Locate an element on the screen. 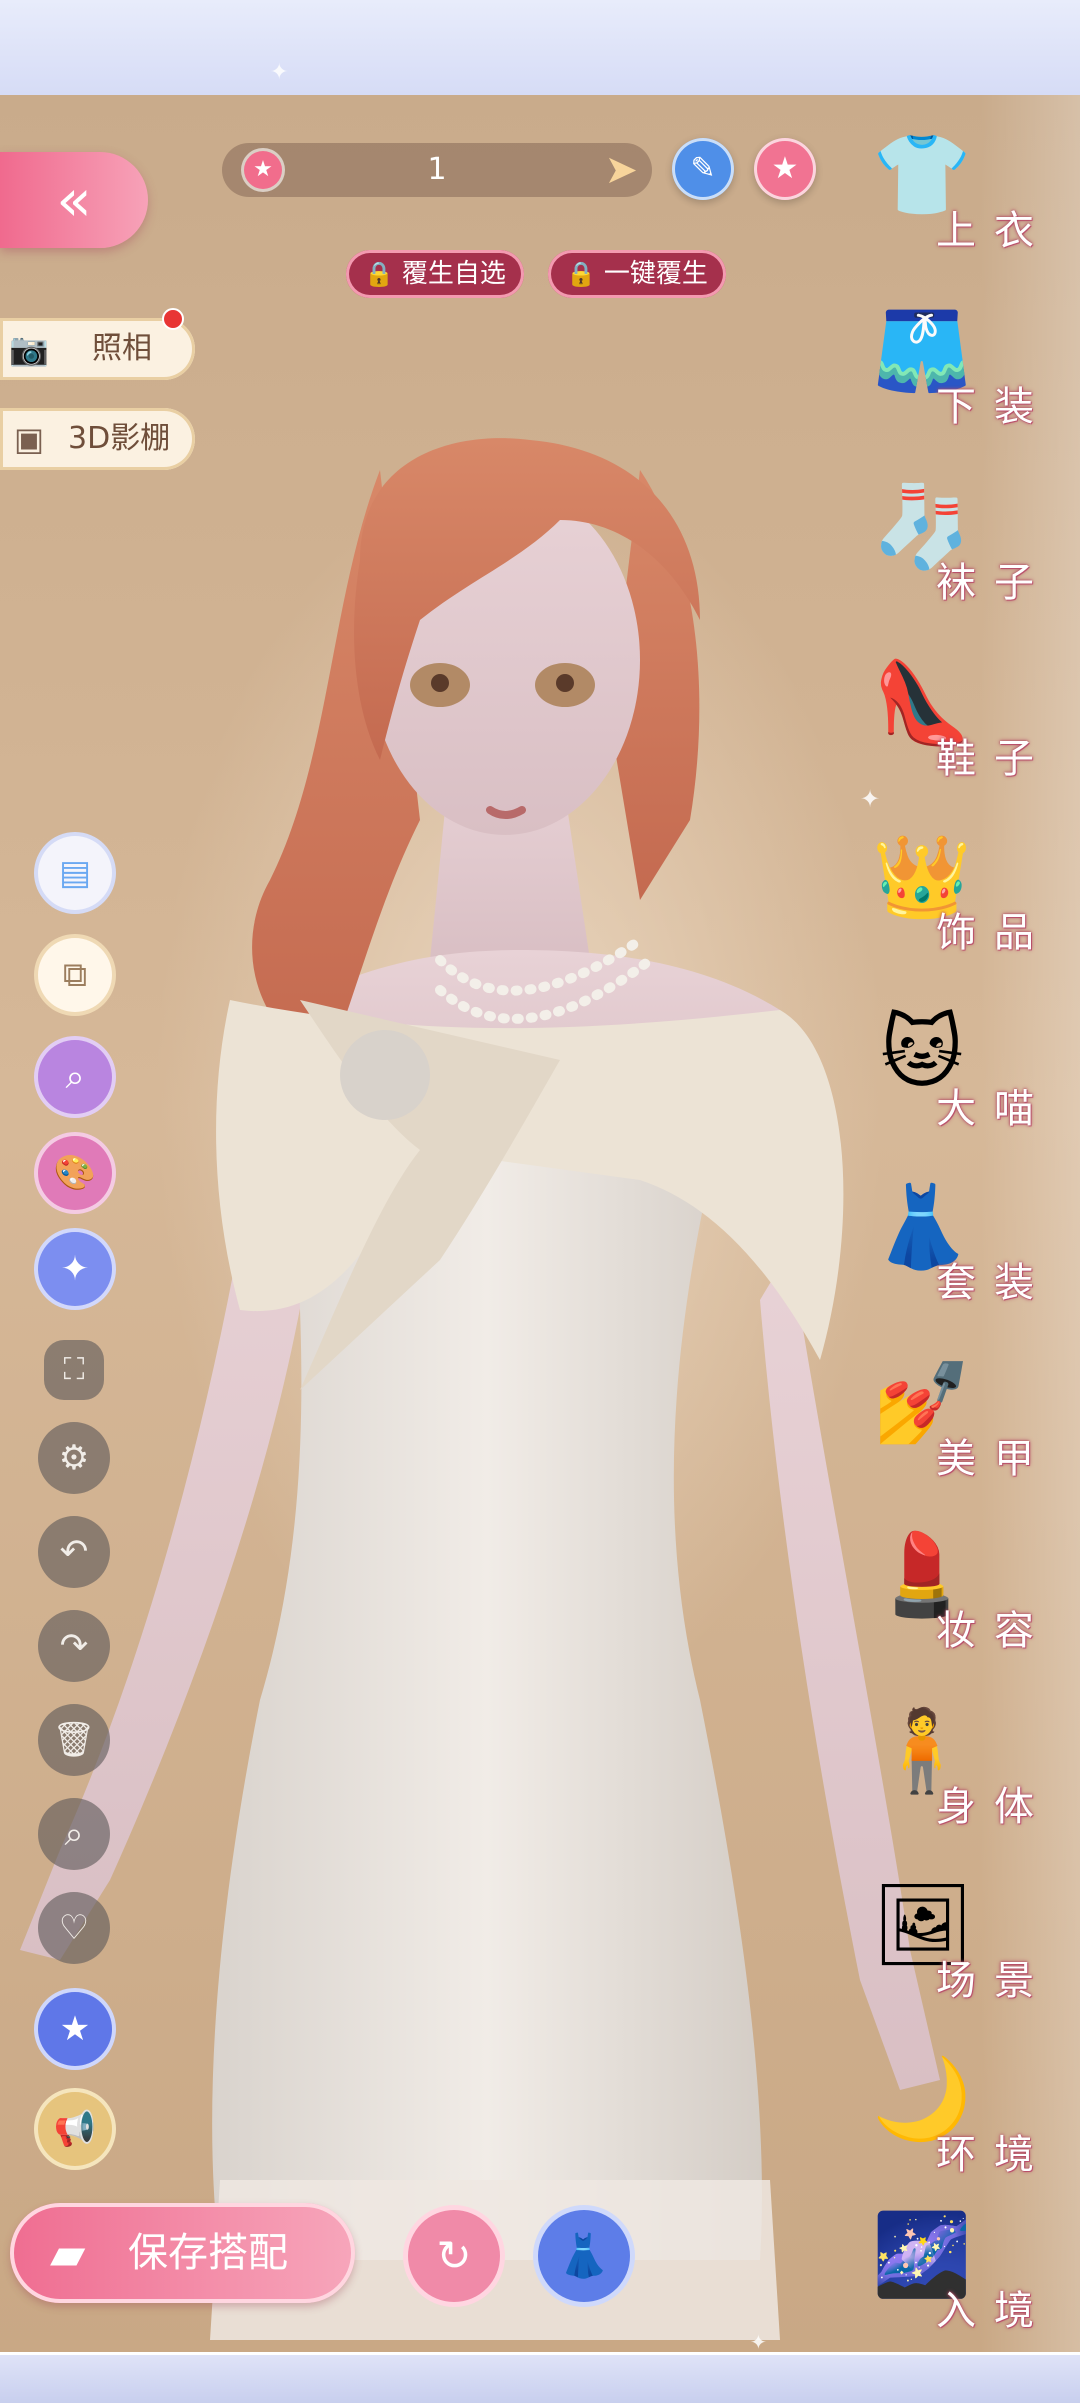 This screenshot has width=1080, height=2403. save-cards-icon: ▰ is located at coordinates (67, 2253).